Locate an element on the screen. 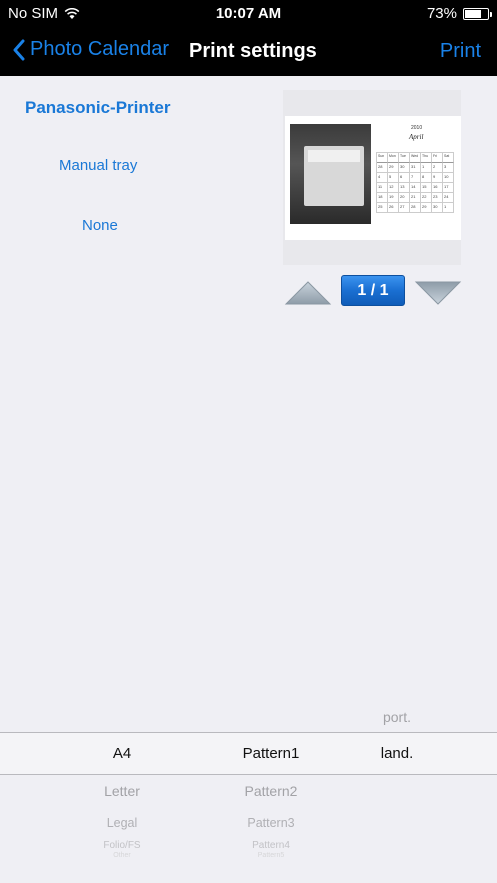 The width and height of the screenshot is (497, 883). calendar-day: 16 is located at coordinates (437, 188).